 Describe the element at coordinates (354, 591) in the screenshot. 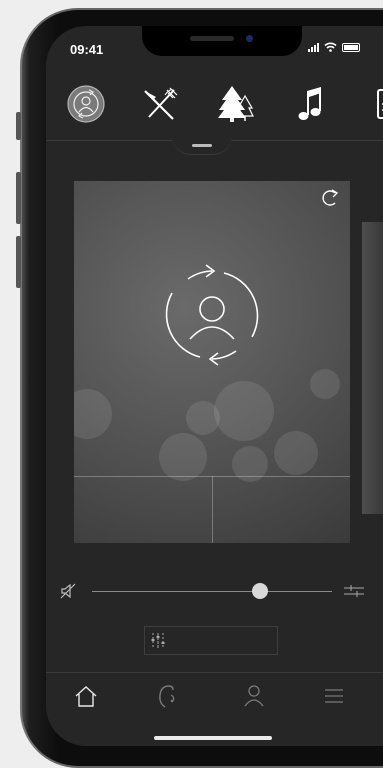

I see `volume-settings-icon` at that location.